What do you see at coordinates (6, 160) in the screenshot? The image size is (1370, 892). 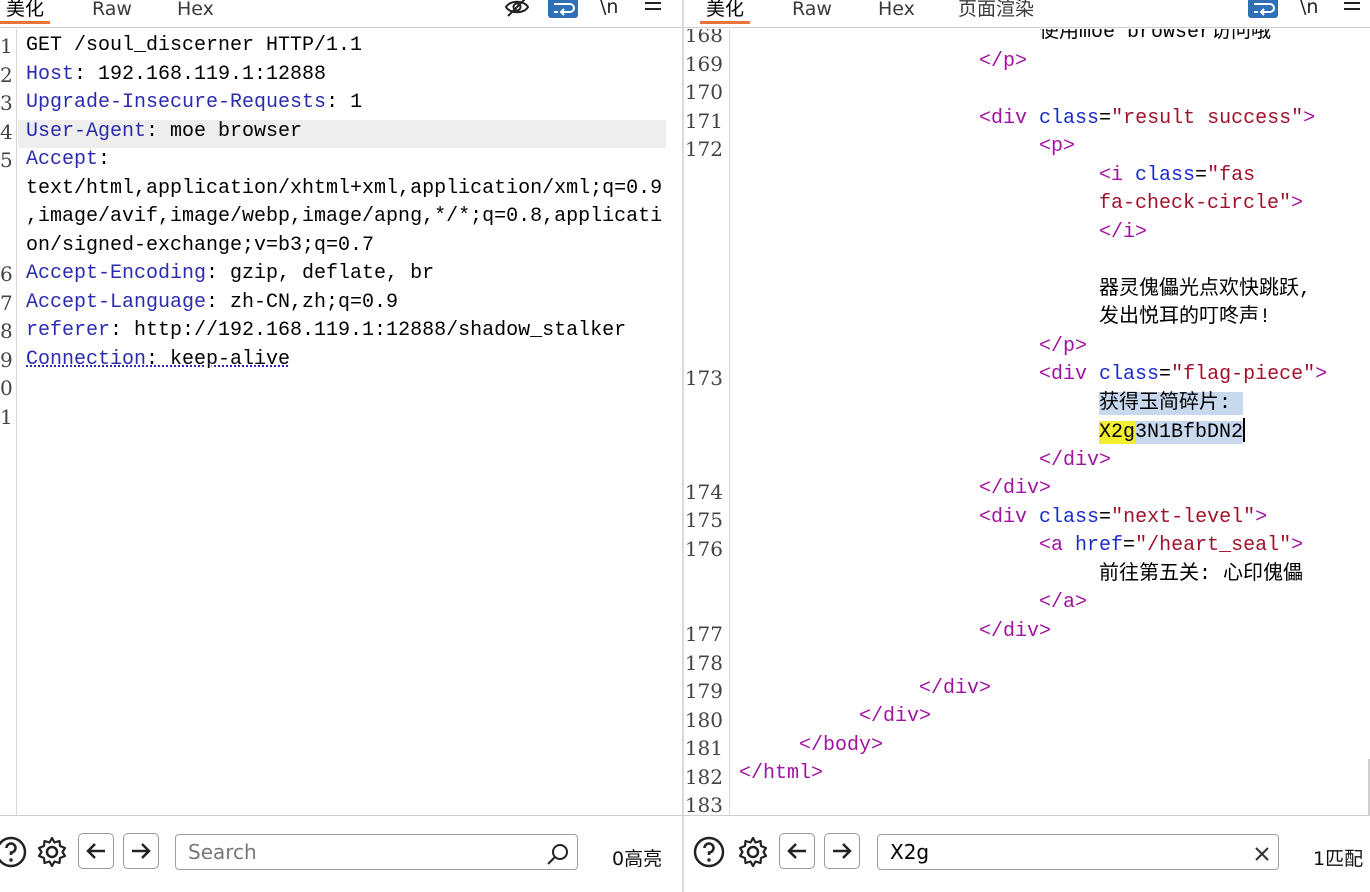 I see `line-number: 5` at bounding box center [6, 160].